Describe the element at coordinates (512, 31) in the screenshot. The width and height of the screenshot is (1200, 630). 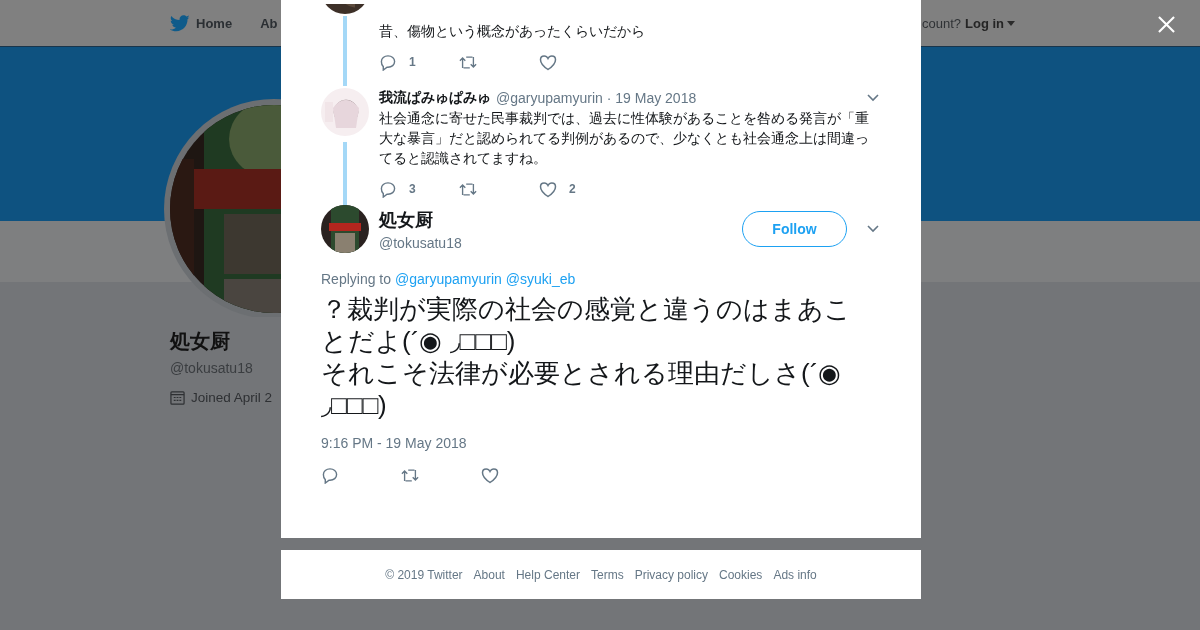
I see `tweet-text: 昔、傷物という概念があったくらいだから` at that location.